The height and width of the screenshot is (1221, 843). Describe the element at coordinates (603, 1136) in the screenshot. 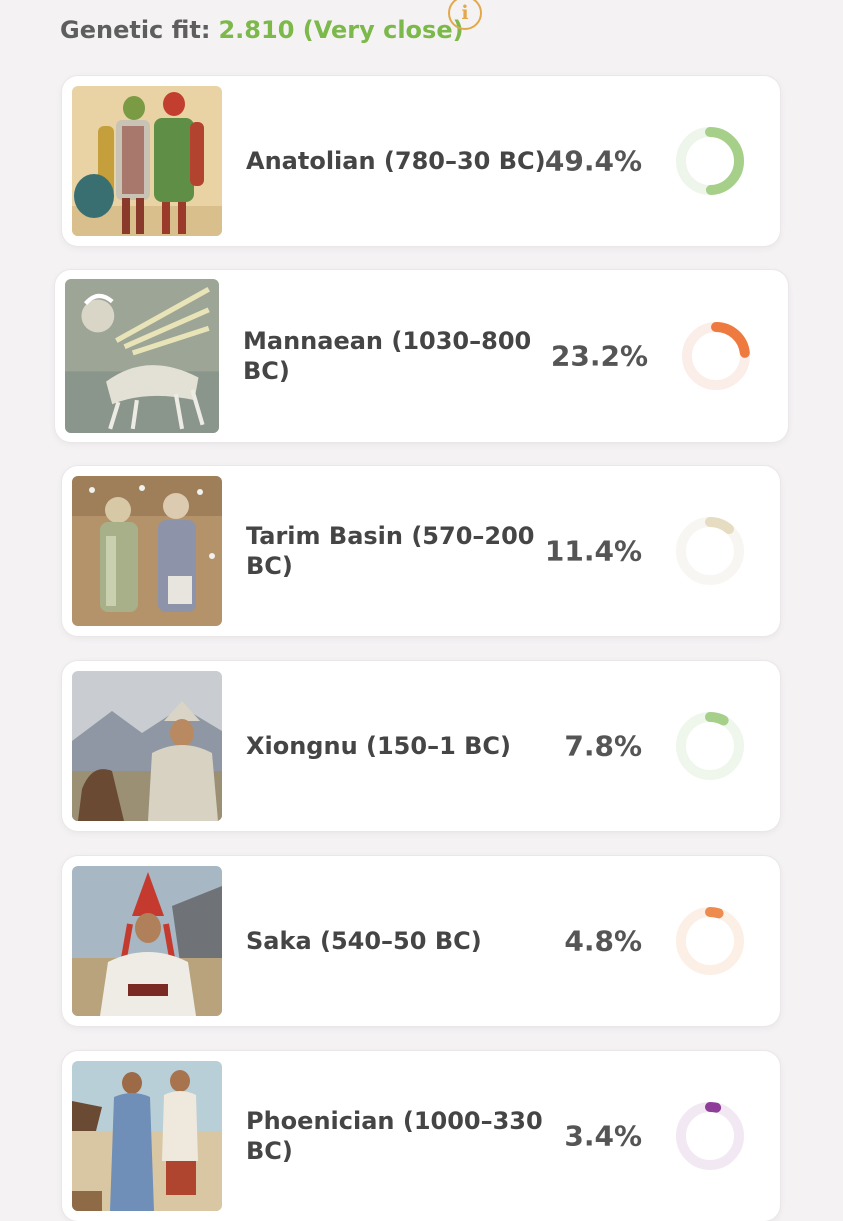

I see `population-percent: 3.4%` at that location.